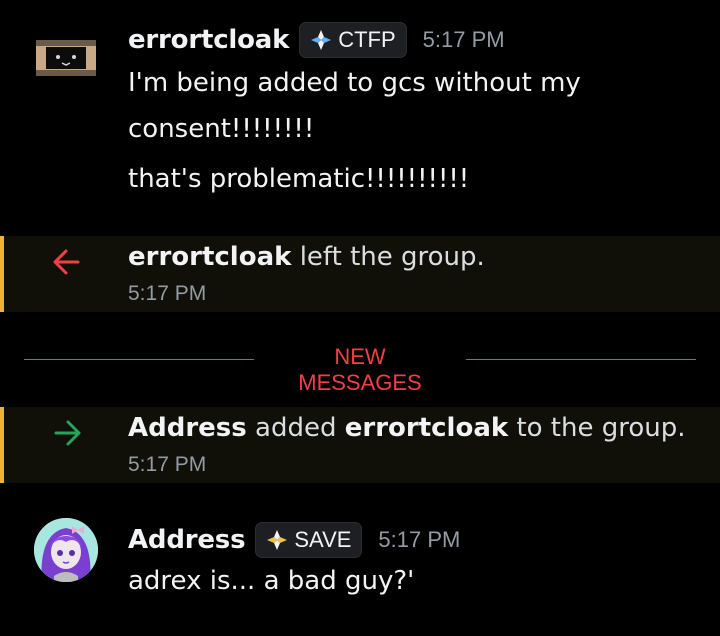  What do you see at coordinates (139, 359) in the screenshot?
I see `divider-line-left` at bounding box center [139, 359].